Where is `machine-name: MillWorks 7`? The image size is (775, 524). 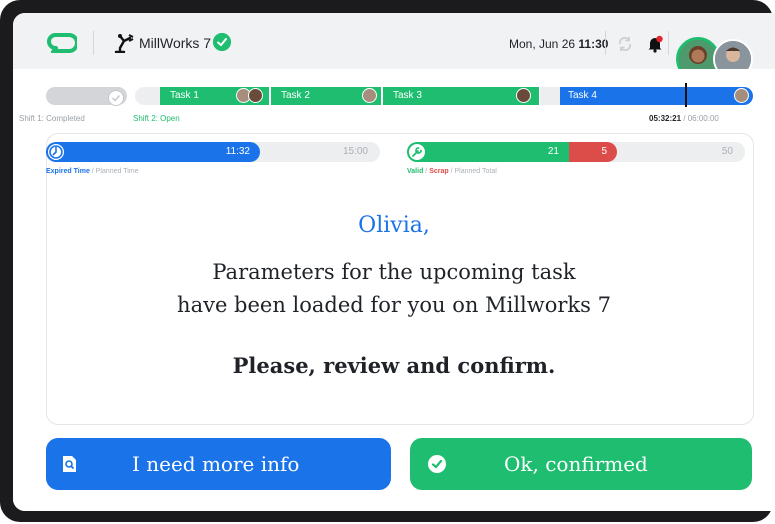
machine-name: MillWorks 7 is located at coordinates (175, 43).